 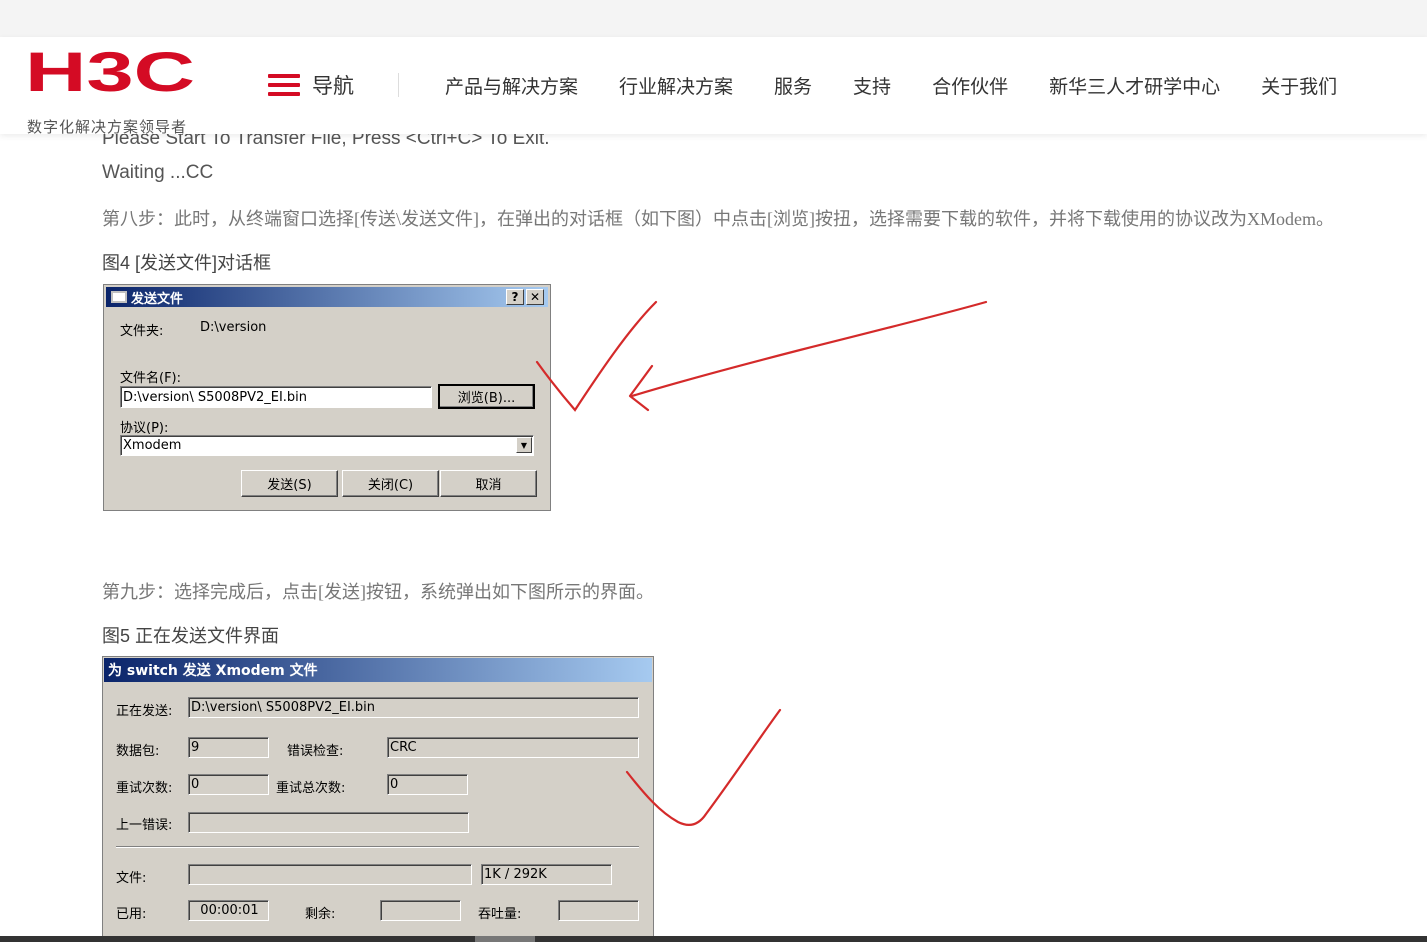 I want to click on nav-link-industry: 行业解决方案, so click(x=676, y=85).